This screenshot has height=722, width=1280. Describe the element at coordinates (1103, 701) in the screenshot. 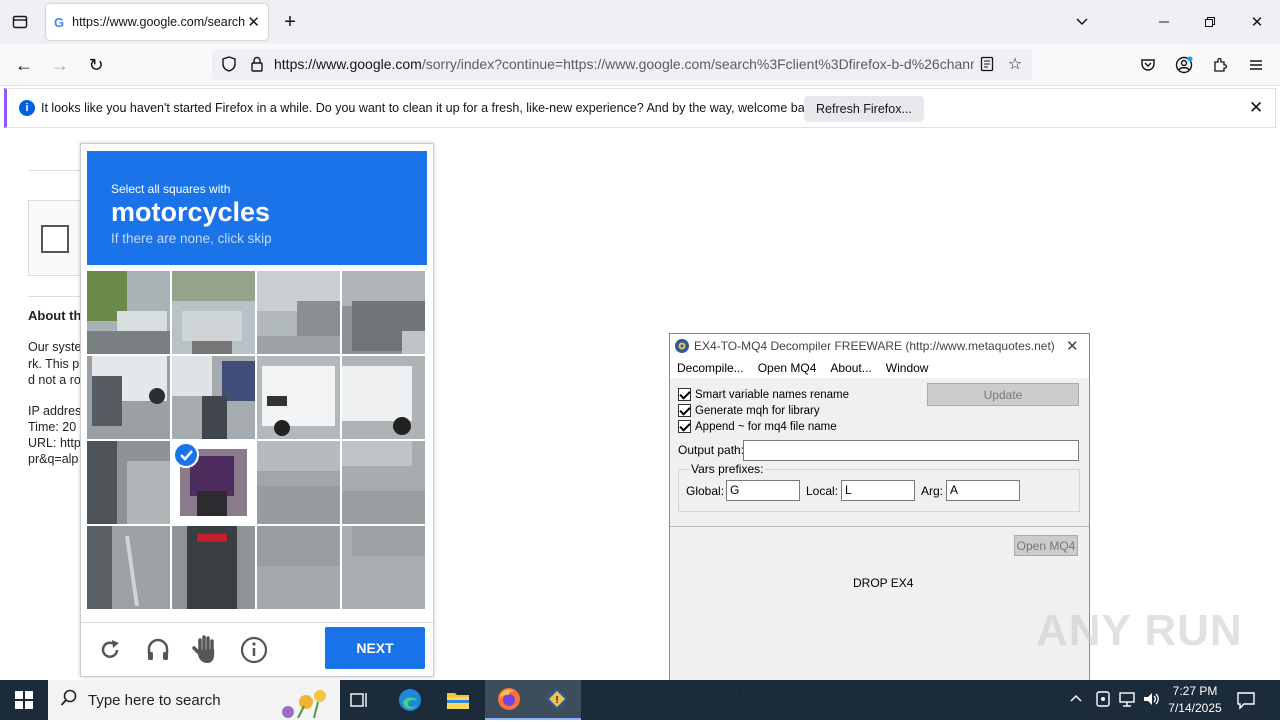

I see `tray-app-icon` at that location.